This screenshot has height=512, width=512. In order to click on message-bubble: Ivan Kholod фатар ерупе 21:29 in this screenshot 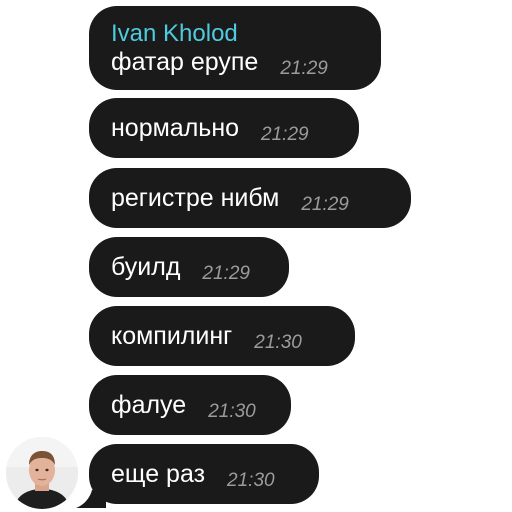, I will do `click(235, 48)`.